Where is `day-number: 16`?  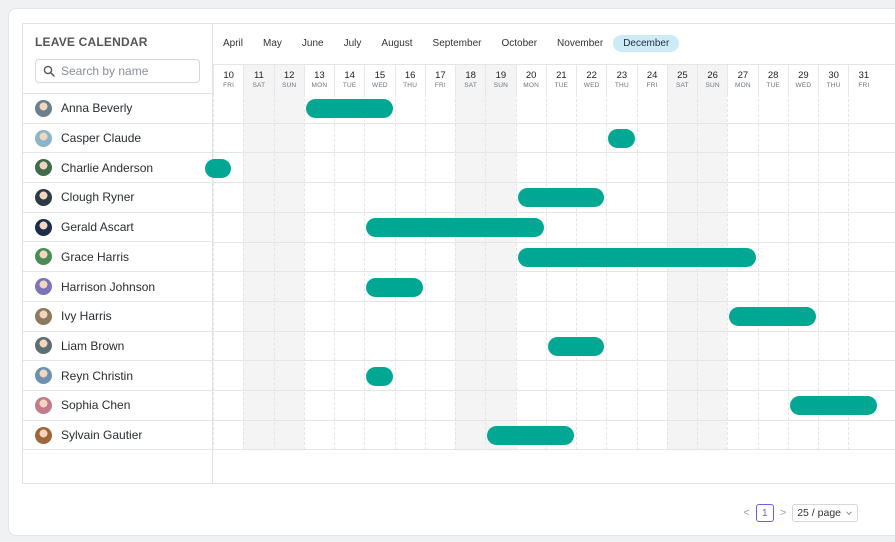
day-number: 16 is located at coordinates (410, 75).